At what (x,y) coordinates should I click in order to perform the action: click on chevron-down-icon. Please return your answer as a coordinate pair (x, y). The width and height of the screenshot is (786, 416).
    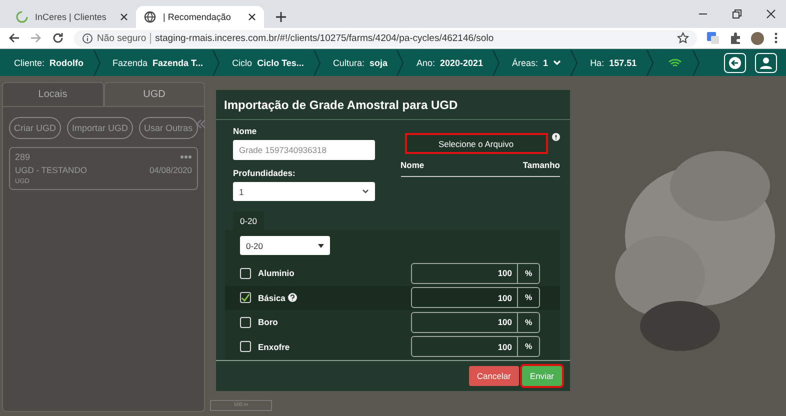
    Looking at the image, I should click on (365, 191).